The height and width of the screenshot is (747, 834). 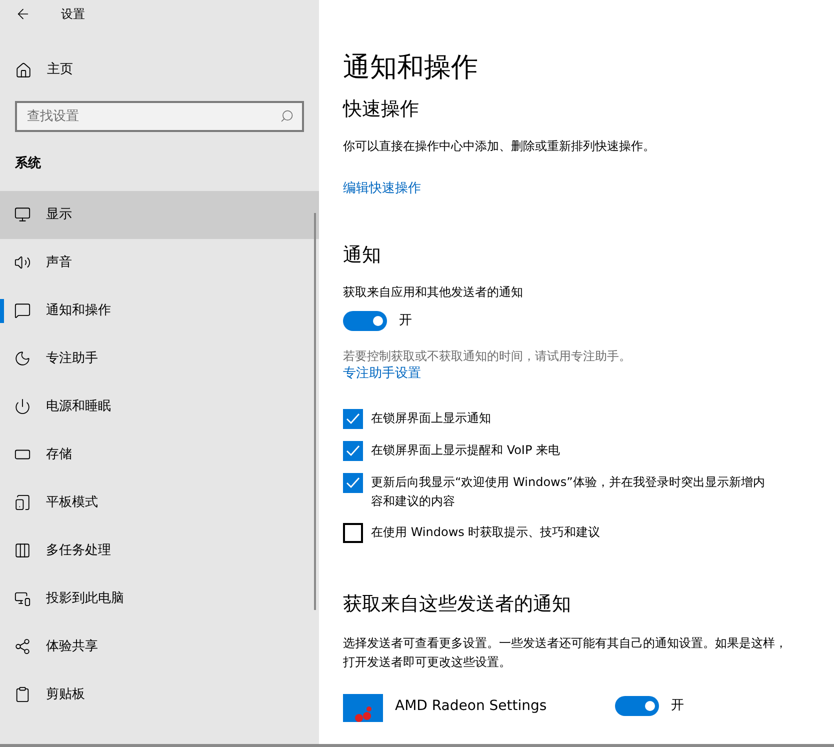 I want to click on speaker-icon, so click(x=22, y=262).